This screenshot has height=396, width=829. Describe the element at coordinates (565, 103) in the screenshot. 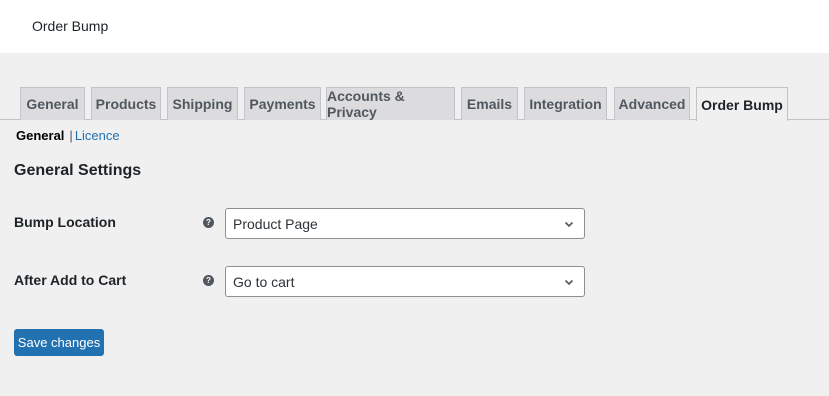

I see `tab-integration: Integration` at that location.